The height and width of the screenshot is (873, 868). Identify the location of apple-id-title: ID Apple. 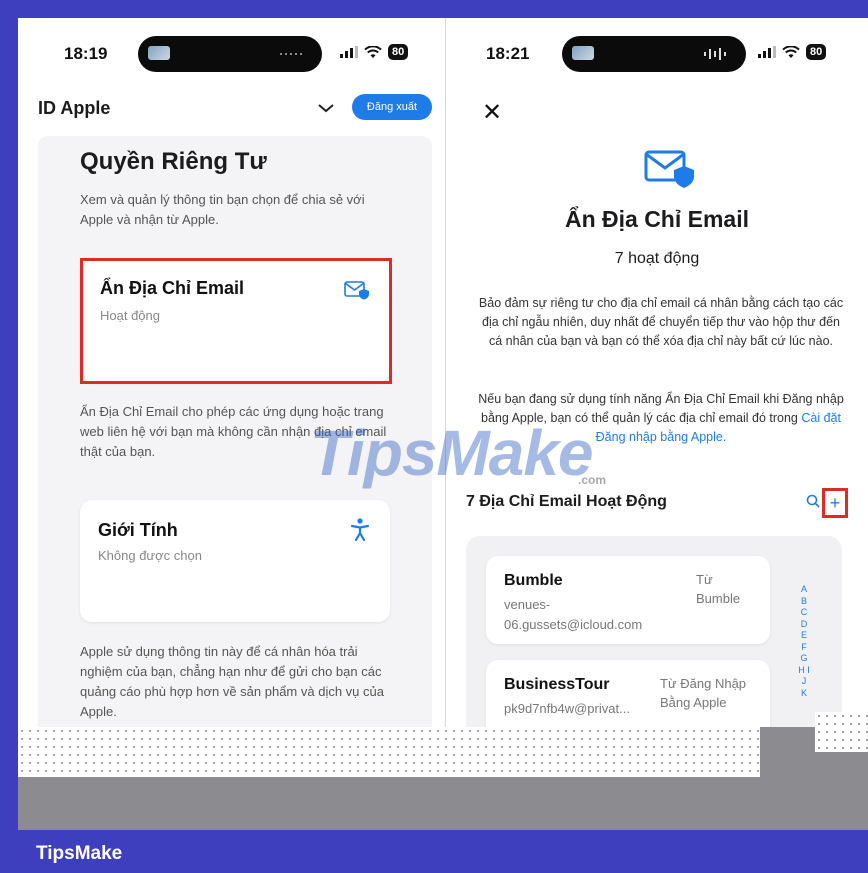
(74, 108).